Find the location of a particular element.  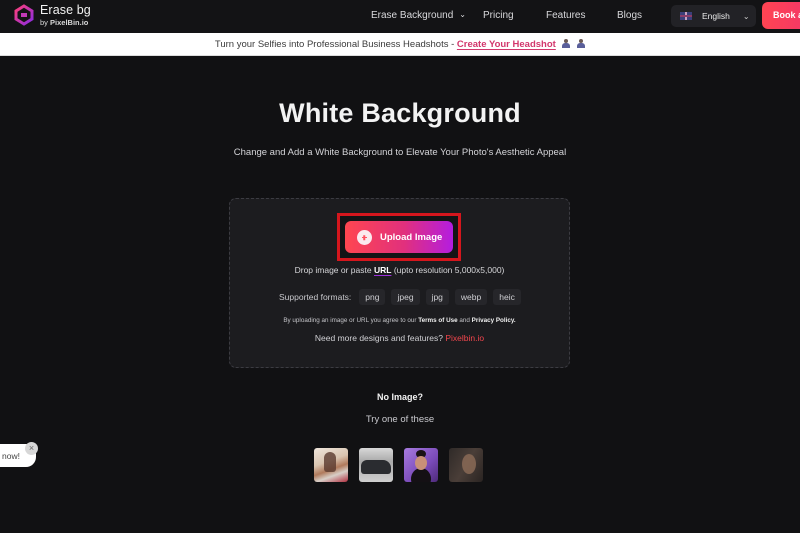

logo: Erase bg by PixelBin.io is located at coordinates (52, 15).